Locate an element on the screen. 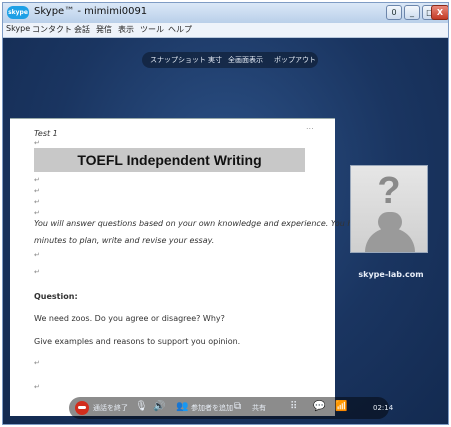 The image size is (451, 427). fullscreen-button: 全画面表示 is located at coordinates (245, 60).